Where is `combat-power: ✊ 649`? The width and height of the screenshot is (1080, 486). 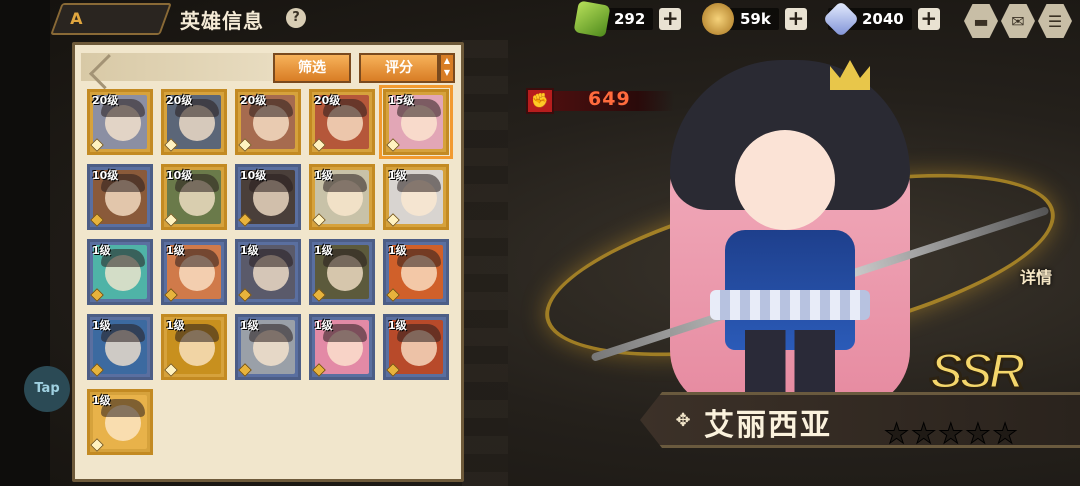 combat-power: ✊ 649 is located at coordinates (600, 101).